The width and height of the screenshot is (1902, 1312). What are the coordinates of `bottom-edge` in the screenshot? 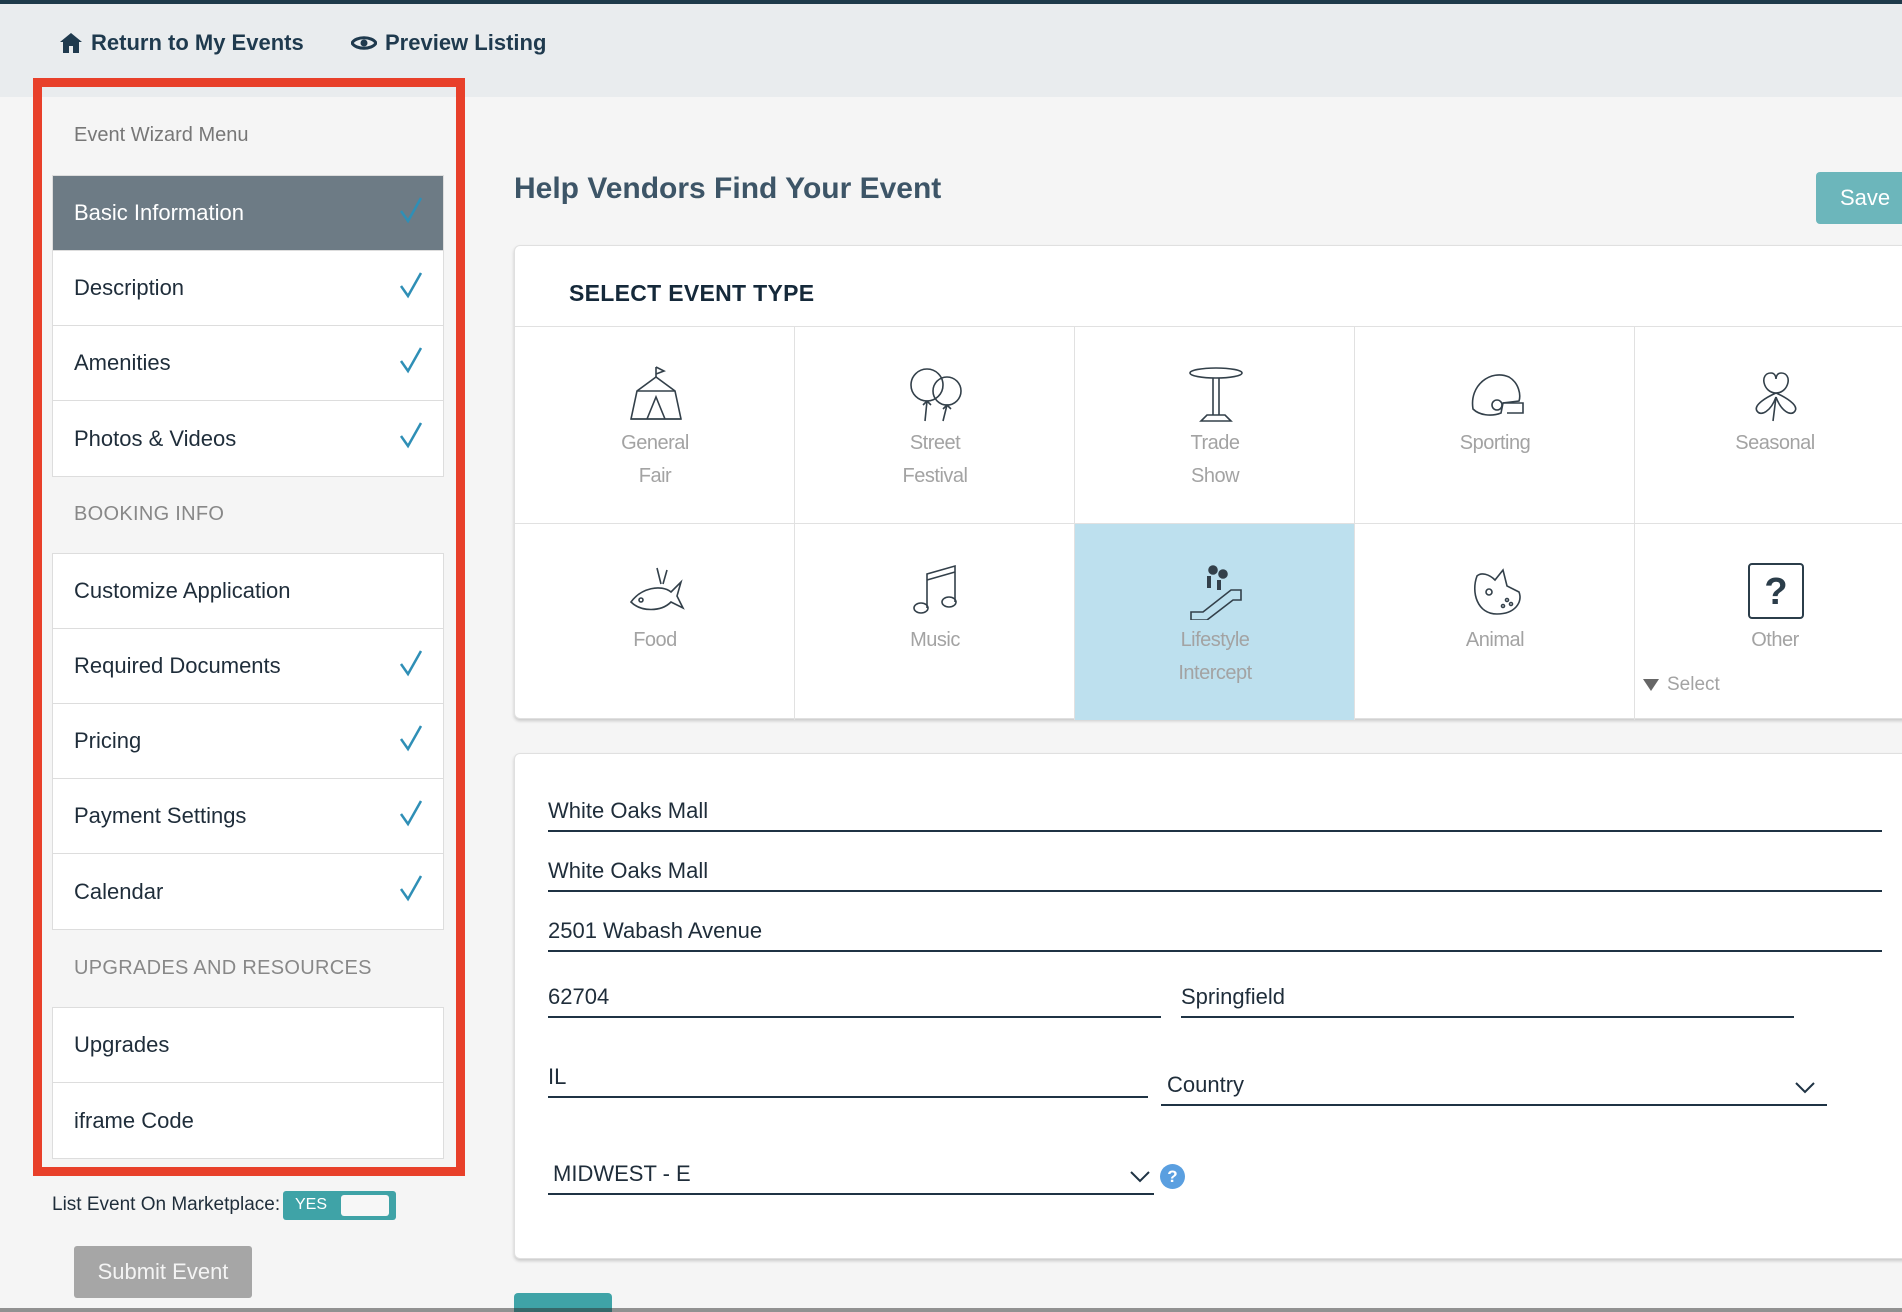 It's located at (951, 1310).